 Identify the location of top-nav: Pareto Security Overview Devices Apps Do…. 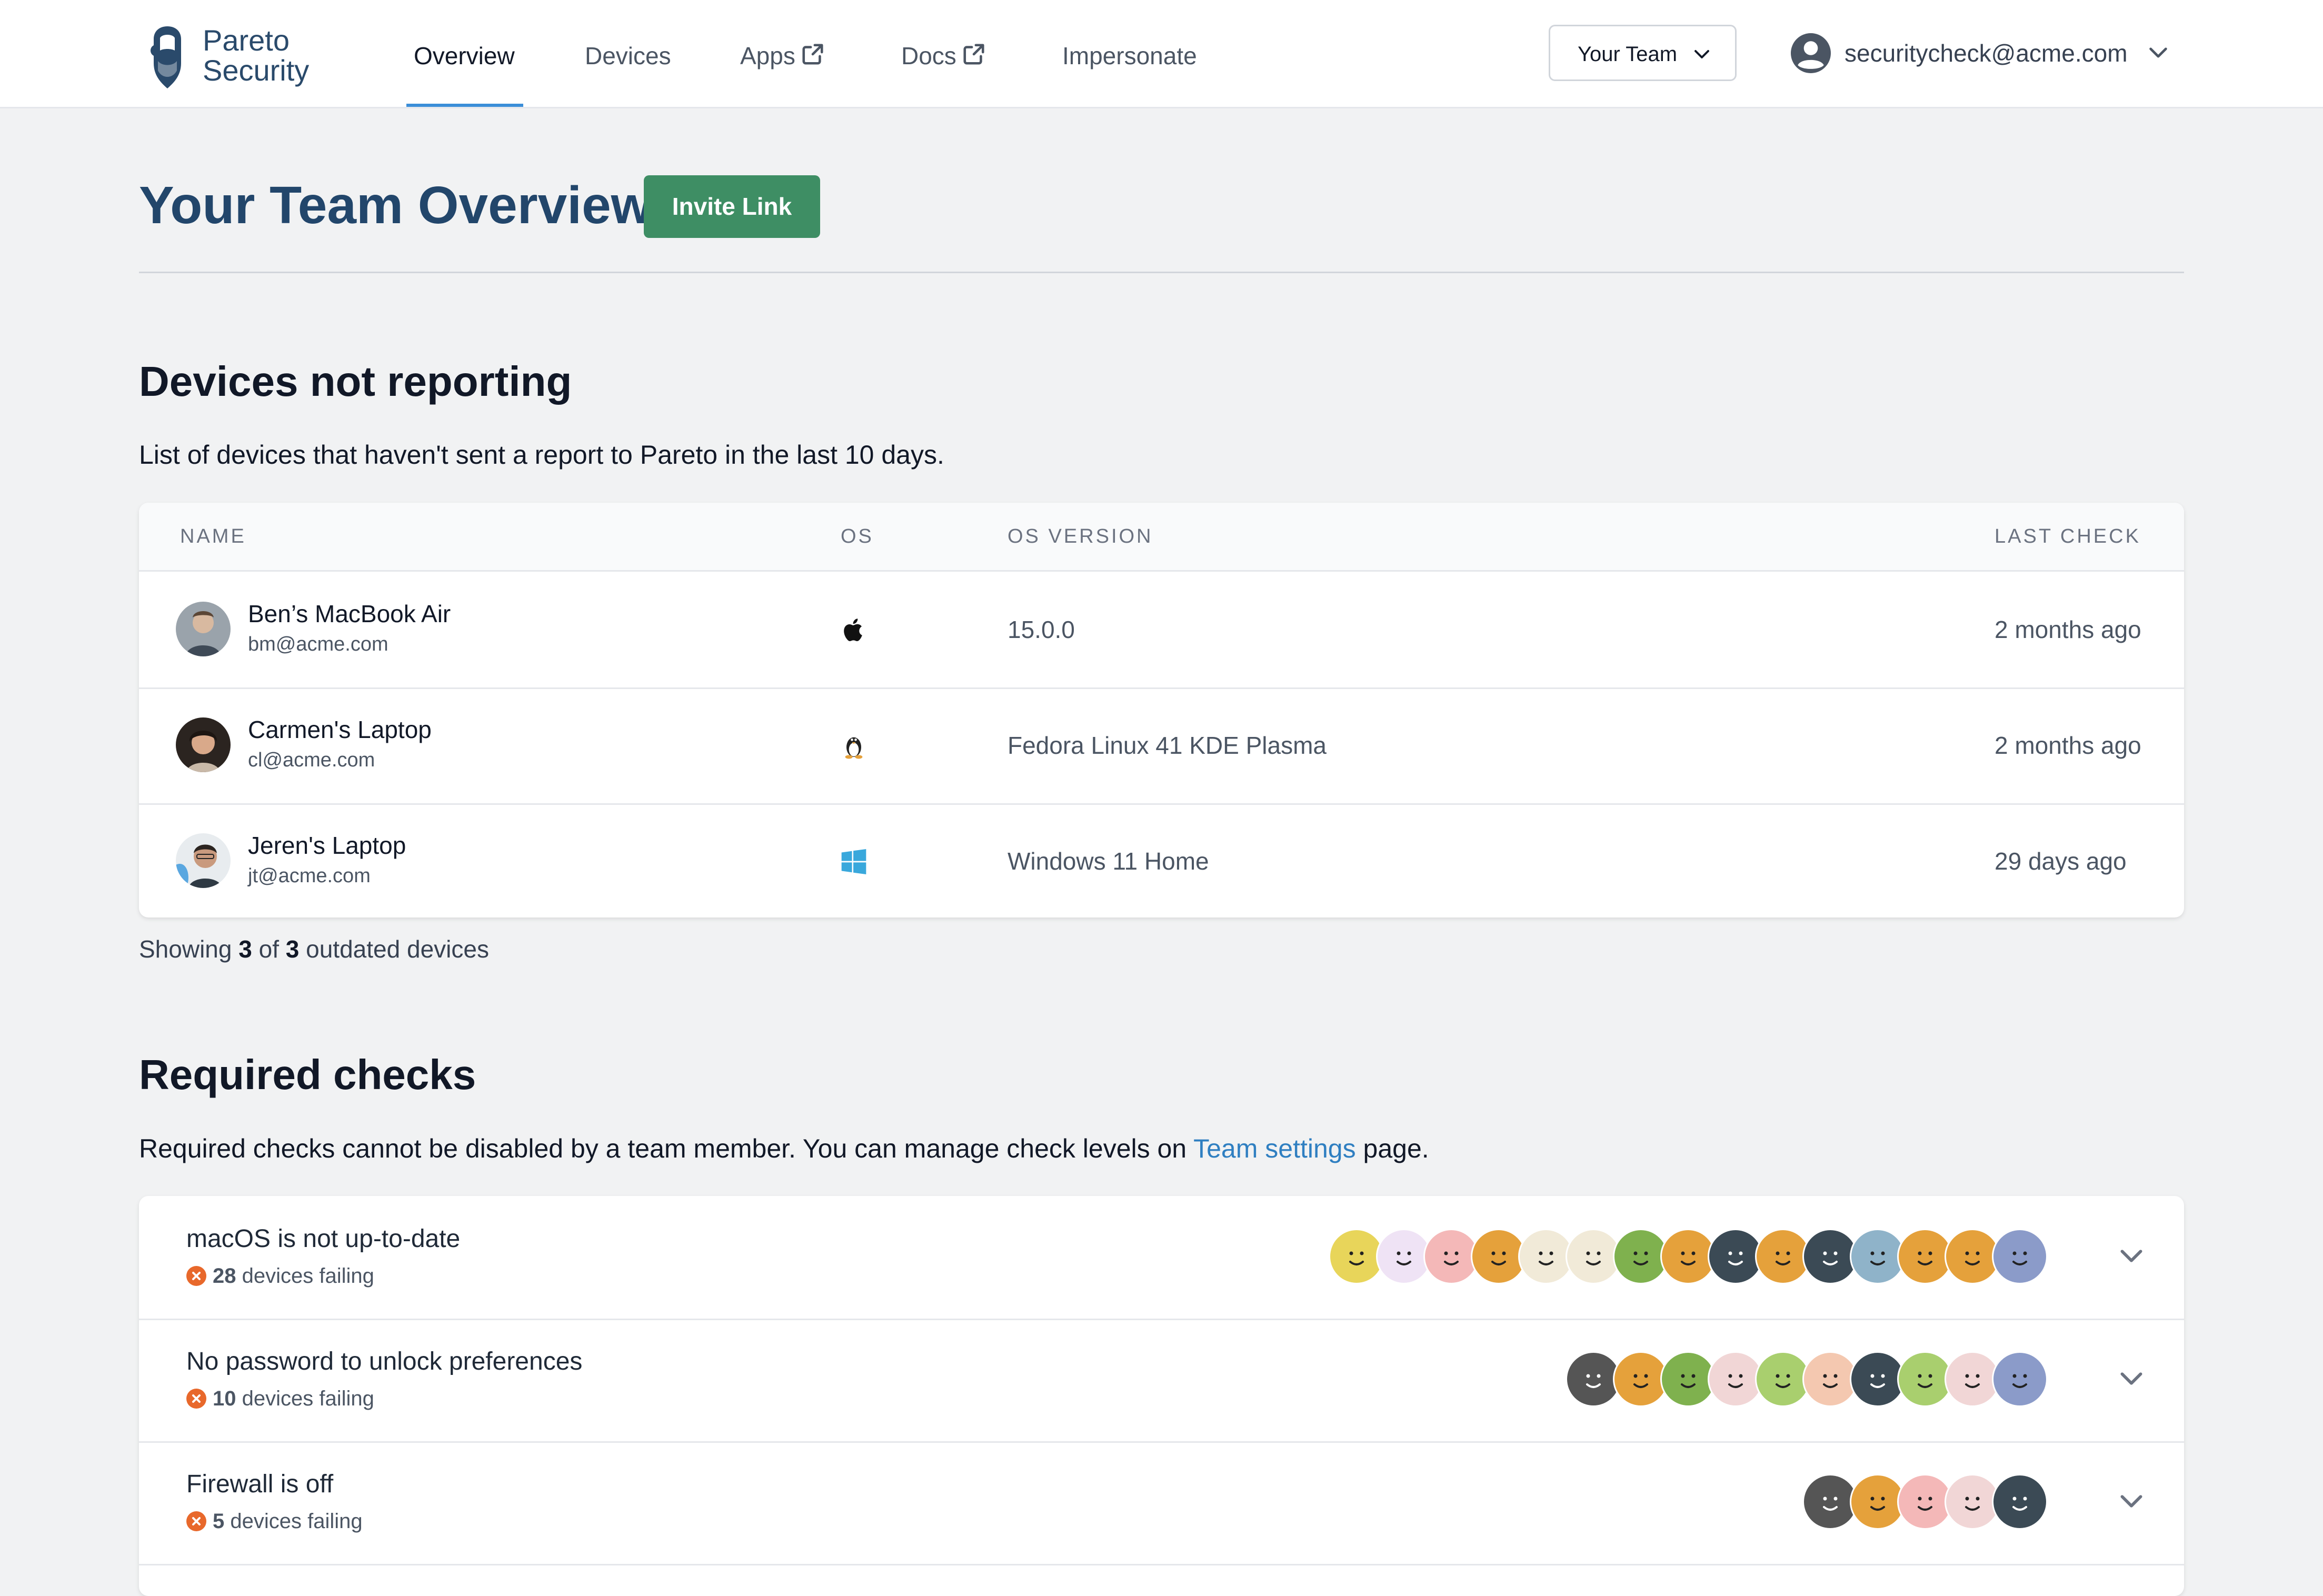
(1161, 54).